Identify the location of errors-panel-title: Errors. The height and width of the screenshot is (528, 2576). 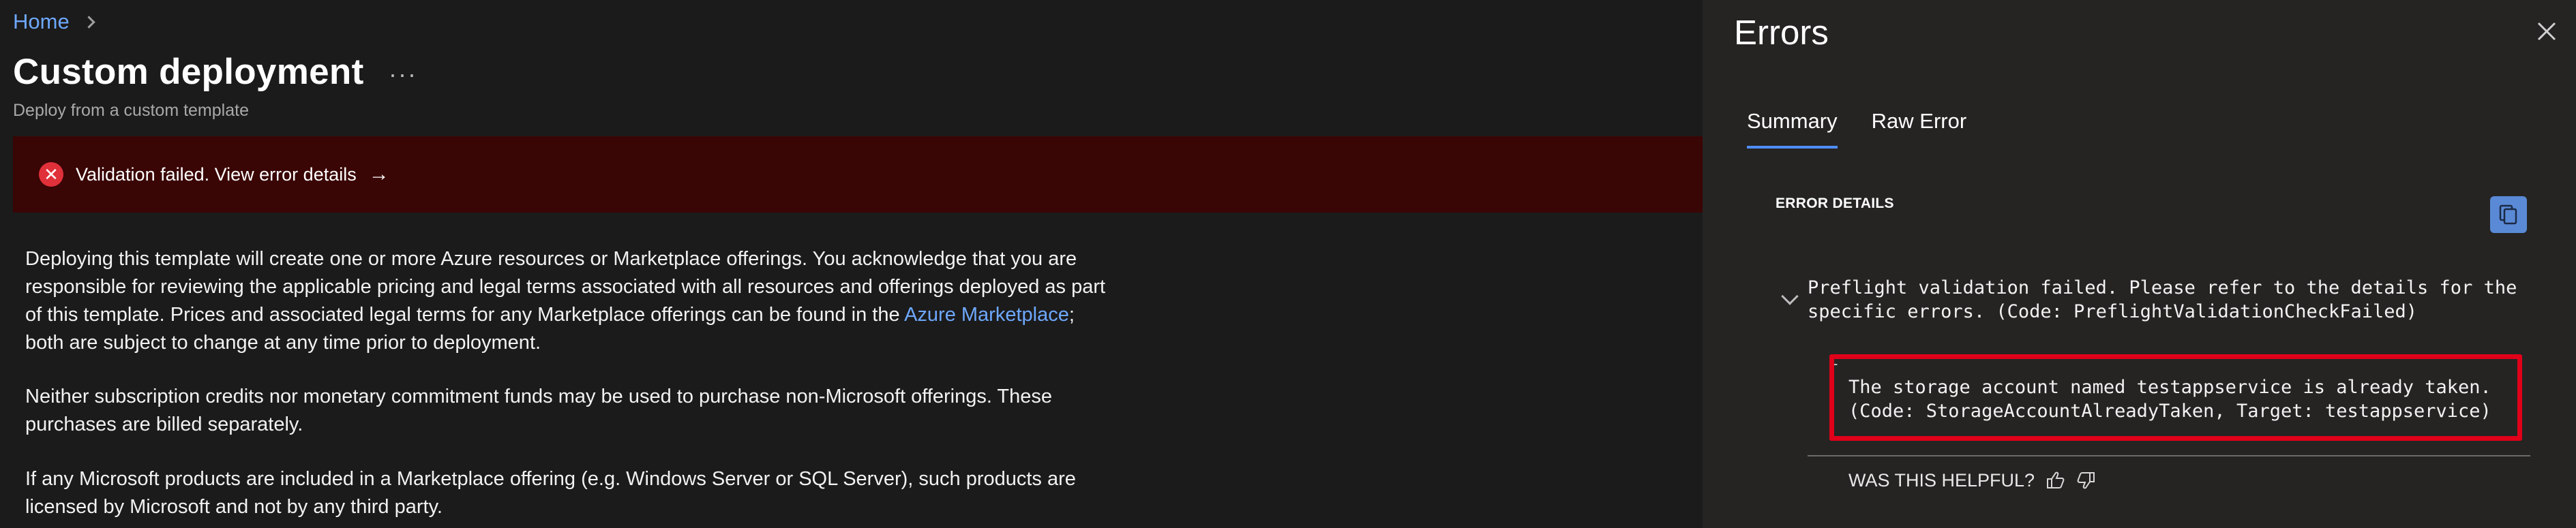
(1782, 32).